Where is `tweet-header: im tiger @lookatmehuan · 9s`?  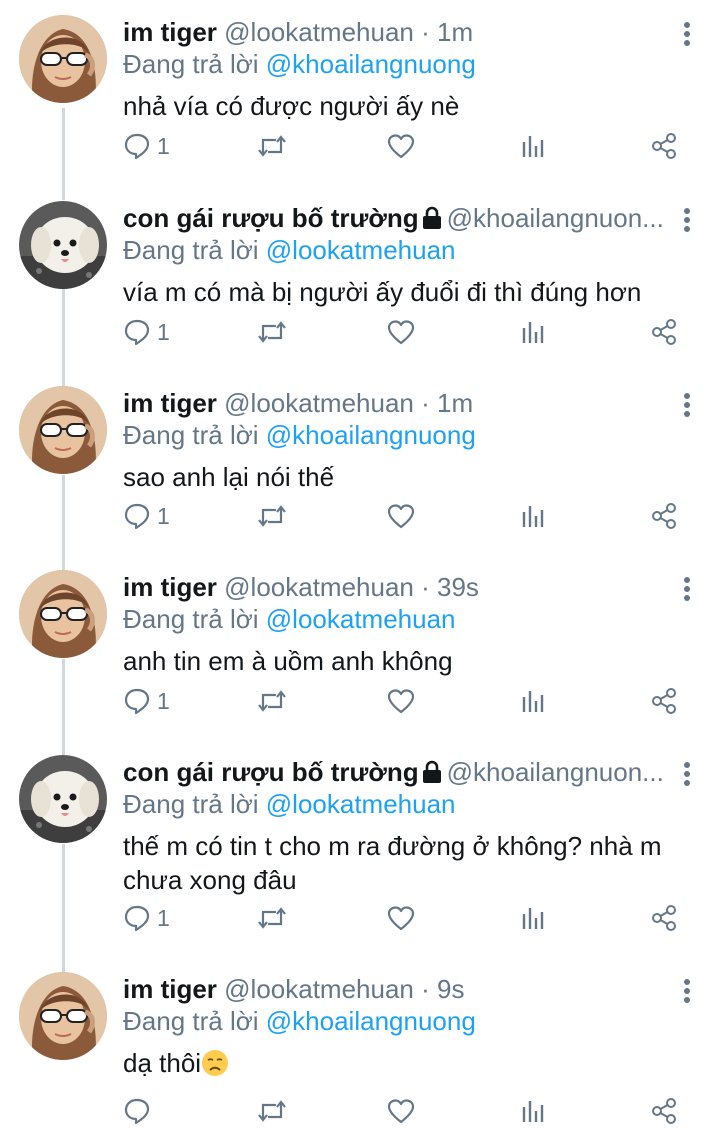
tweet-header: im tiger @lookatmehuan · 9s is located at coordinates (395, 989).